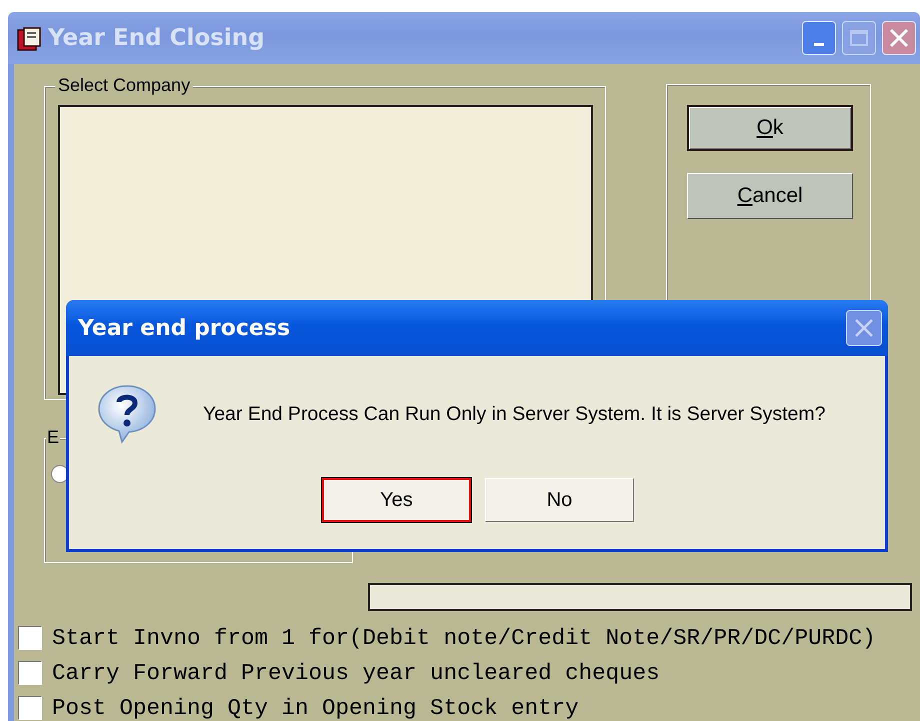 This screenshot has width=920, height=721. Describe the element at coordinates (356, 673) in the screenshot. I see `checkbox-label: Carry Forward Previous year uncleared cheques` at that location.